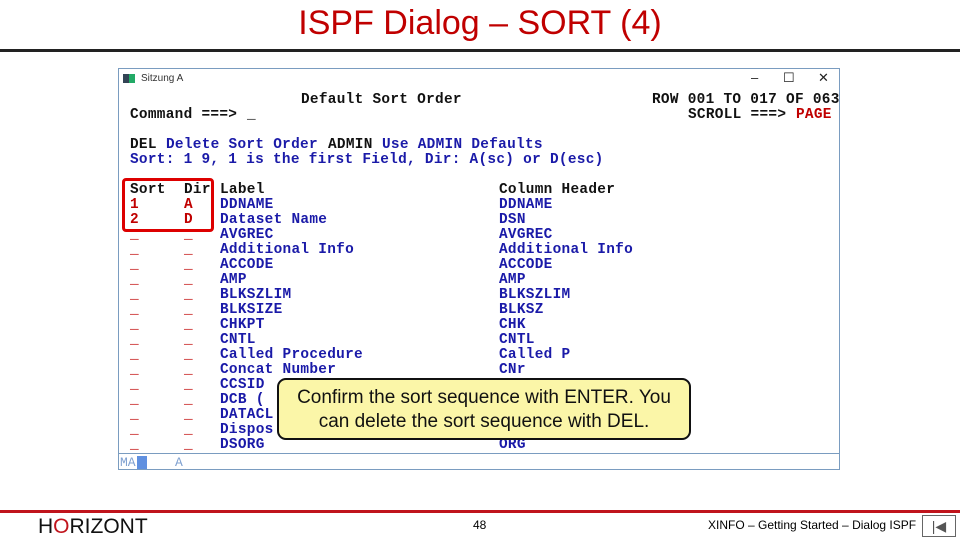 Image resolution: width=960 pixels, height=540 pixels. I want to click on row-label: CHKPT, so click(242, 325).